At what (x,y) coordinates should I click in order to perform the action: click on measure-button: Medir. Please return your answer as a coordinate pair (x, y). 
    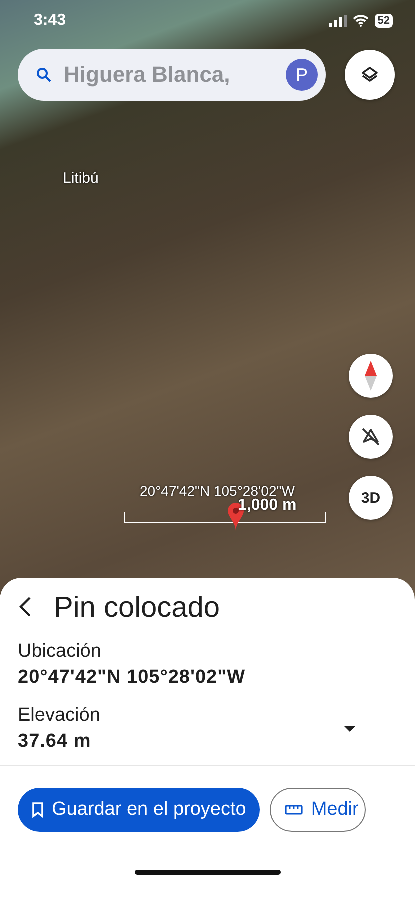
    Looking at the image, I should click on (318, 810).